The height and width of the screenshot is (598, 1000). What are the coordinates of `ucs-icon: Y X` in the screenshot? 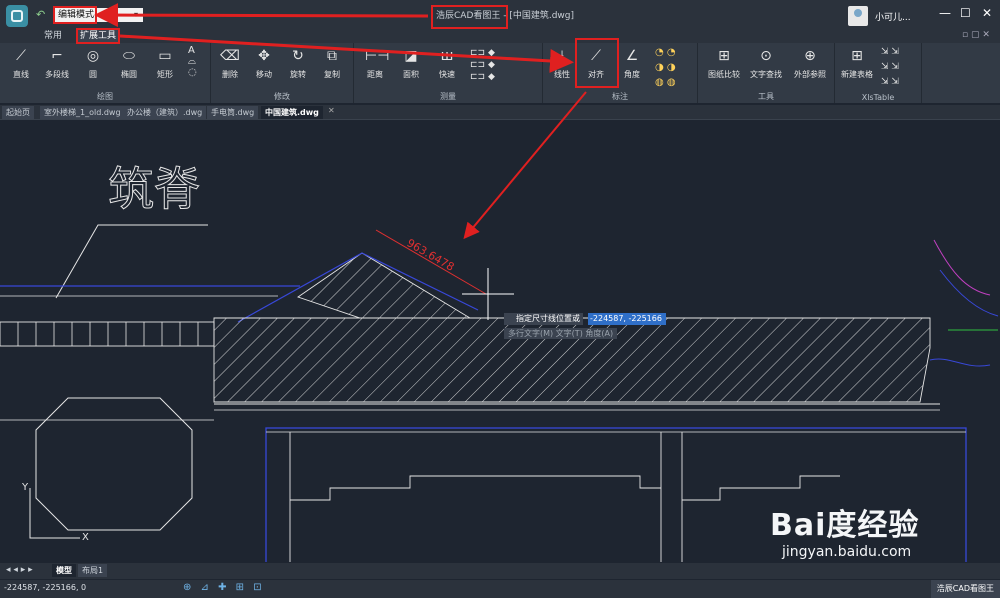 It's located at (55, 512).